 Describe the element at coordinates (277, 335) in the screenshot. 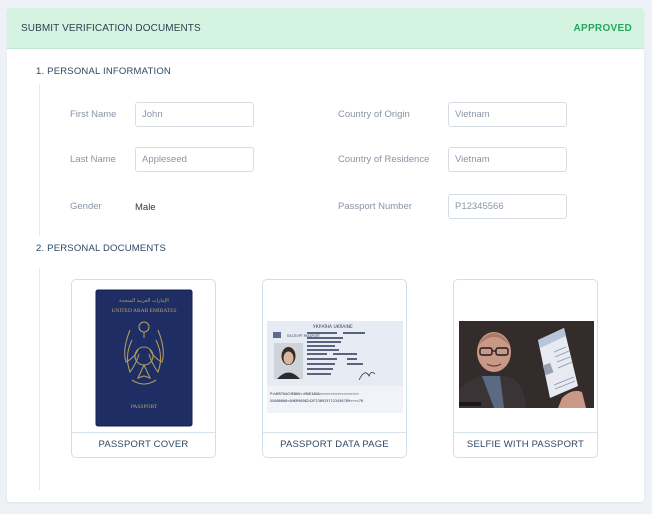

I see `trident-icon` at that location.